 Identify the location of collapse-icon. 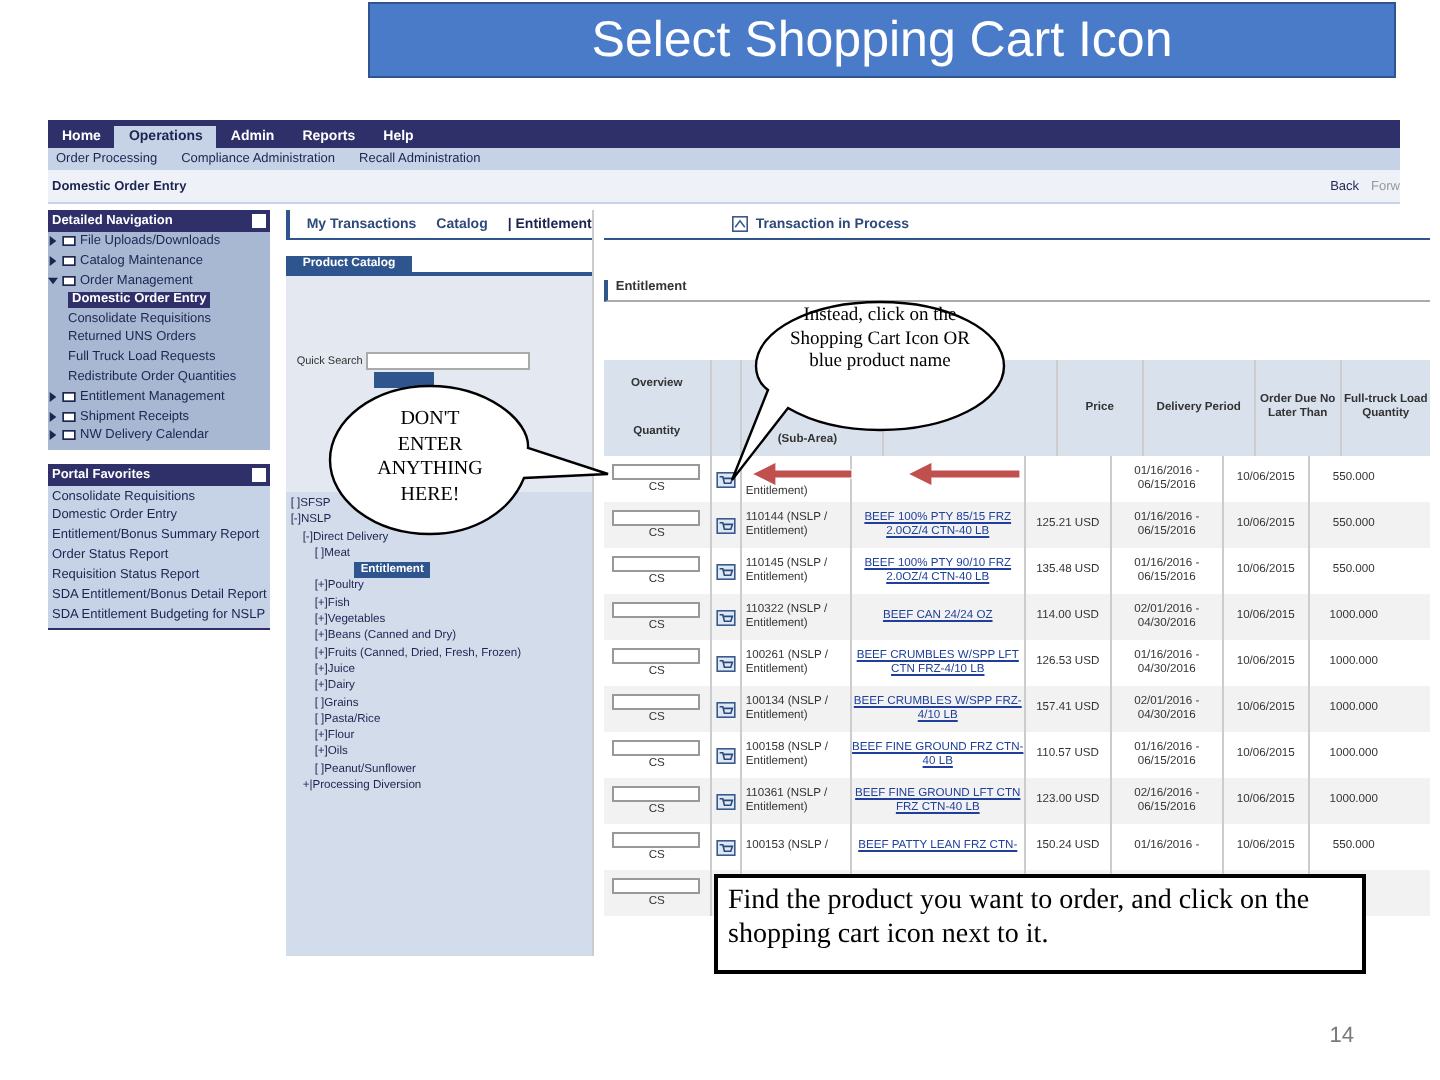
(53, 280).